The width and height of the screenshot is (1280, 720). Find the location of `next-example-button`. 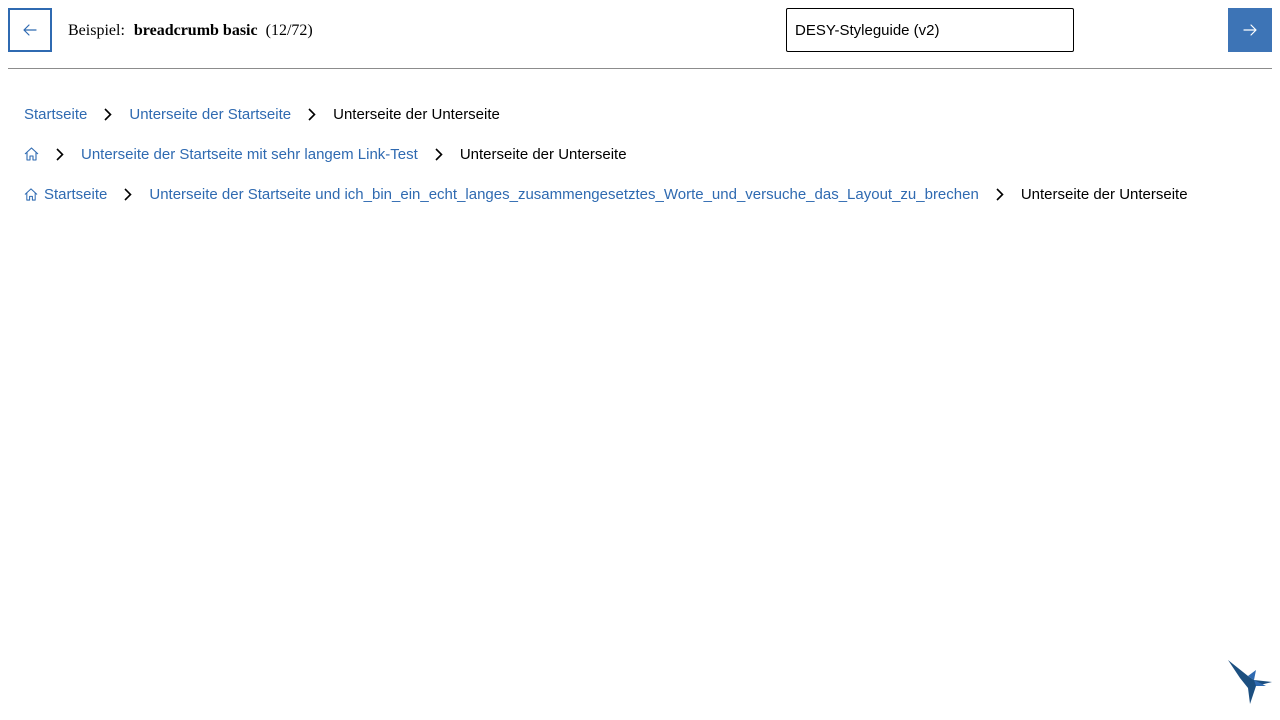

next-example-button is located at coordinates (1250, 30).